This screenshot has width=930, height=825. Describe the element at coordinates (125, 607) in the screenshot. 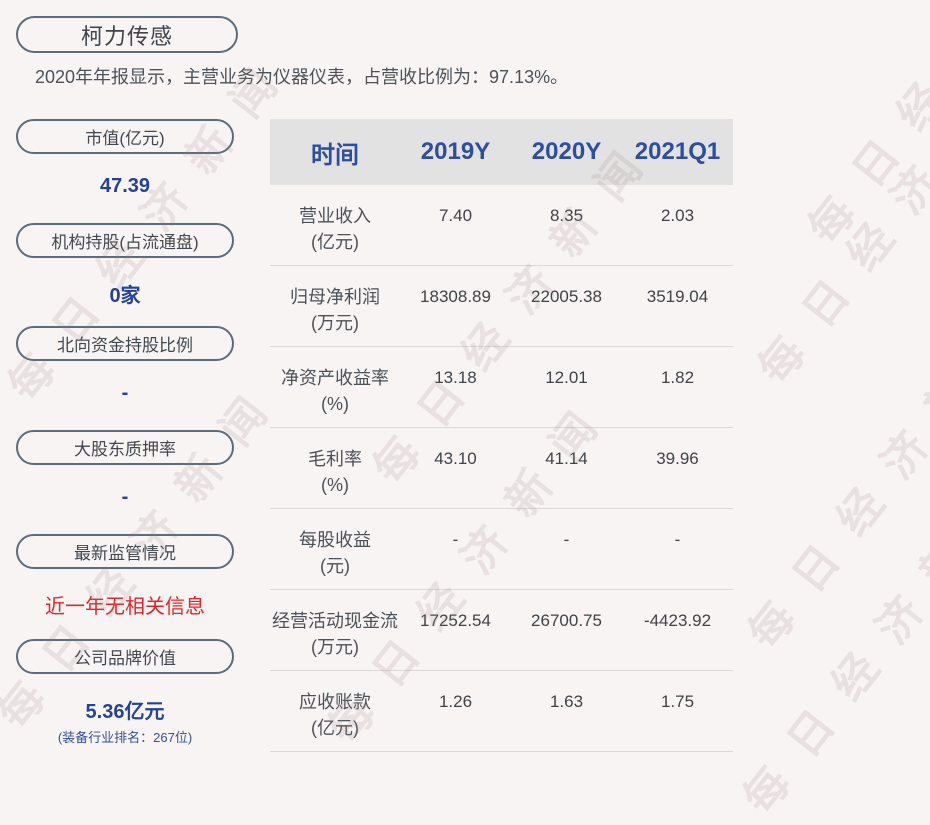

I see `stat-value-alert: 近一年无相关信息` at that location.